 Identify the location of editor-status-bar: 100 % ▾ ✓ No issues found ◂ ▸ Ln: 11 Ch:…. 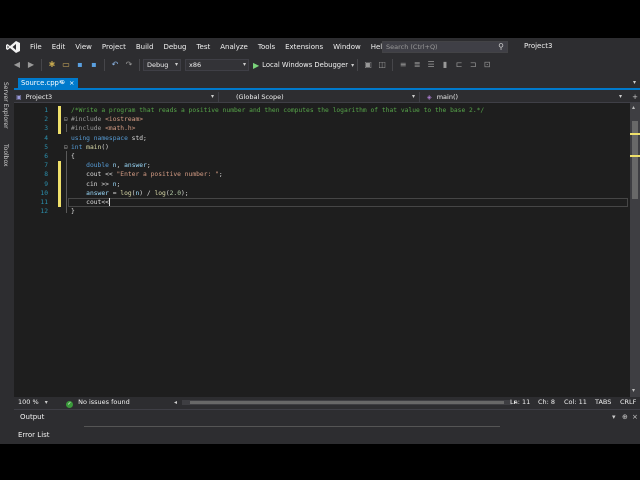
(327, 402).